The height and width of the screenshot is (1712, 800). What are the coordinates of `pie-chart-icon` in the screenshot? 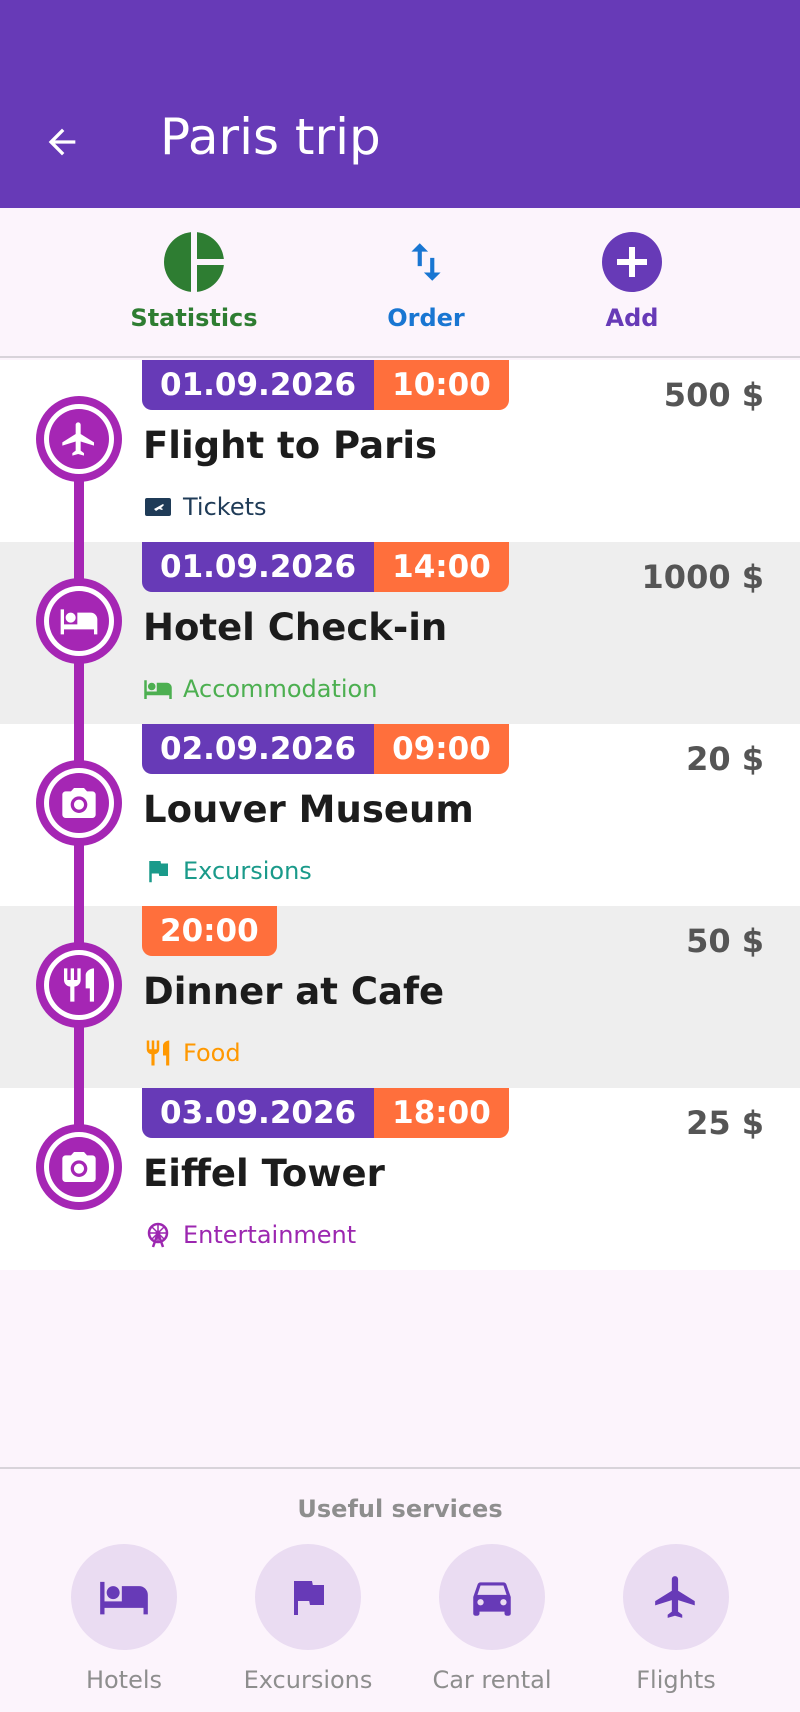 It's located at (194, 262).